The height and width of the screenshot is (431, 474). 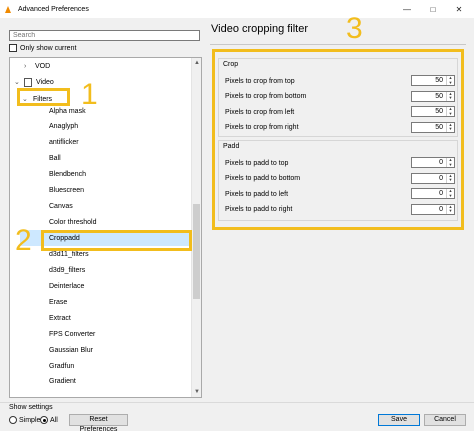 I want to click on close-button: ✕, so click(x=459, y=9).